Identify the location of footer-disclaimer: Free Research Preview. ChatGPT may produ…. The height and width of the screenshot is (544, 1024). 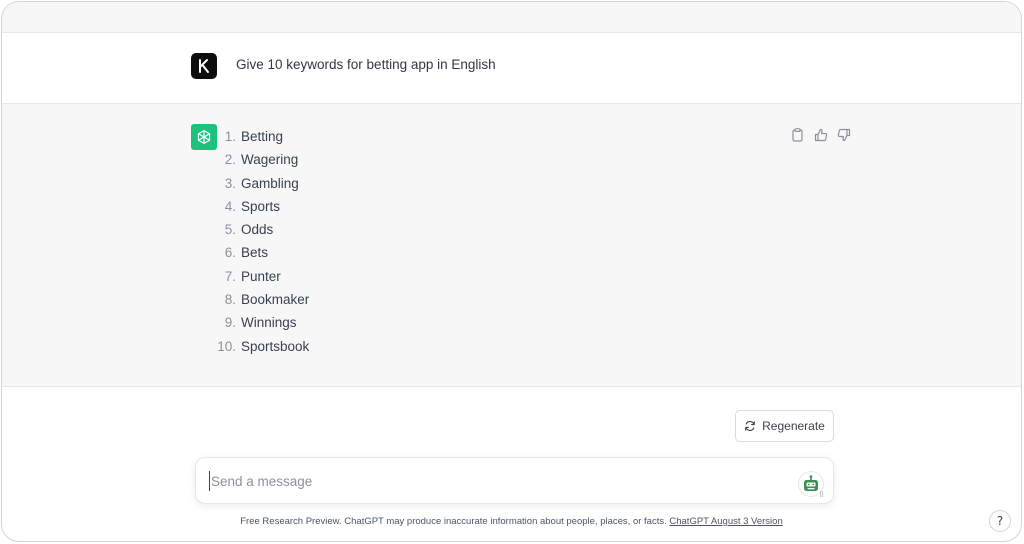
(511, 521).